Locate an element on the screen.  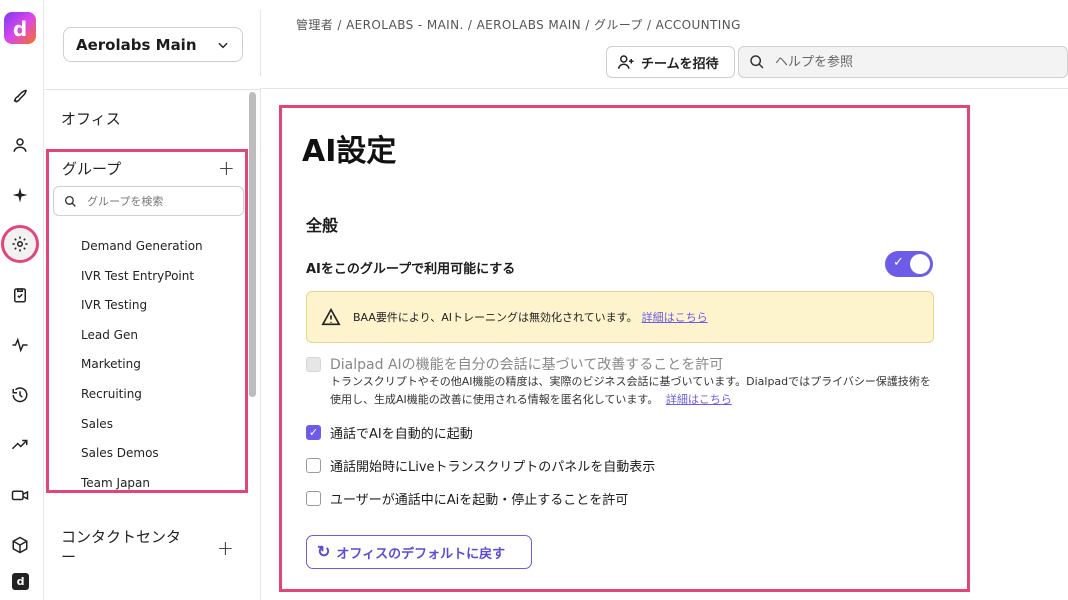
improve-ai-checkbox is located at coordinates (313, 364).